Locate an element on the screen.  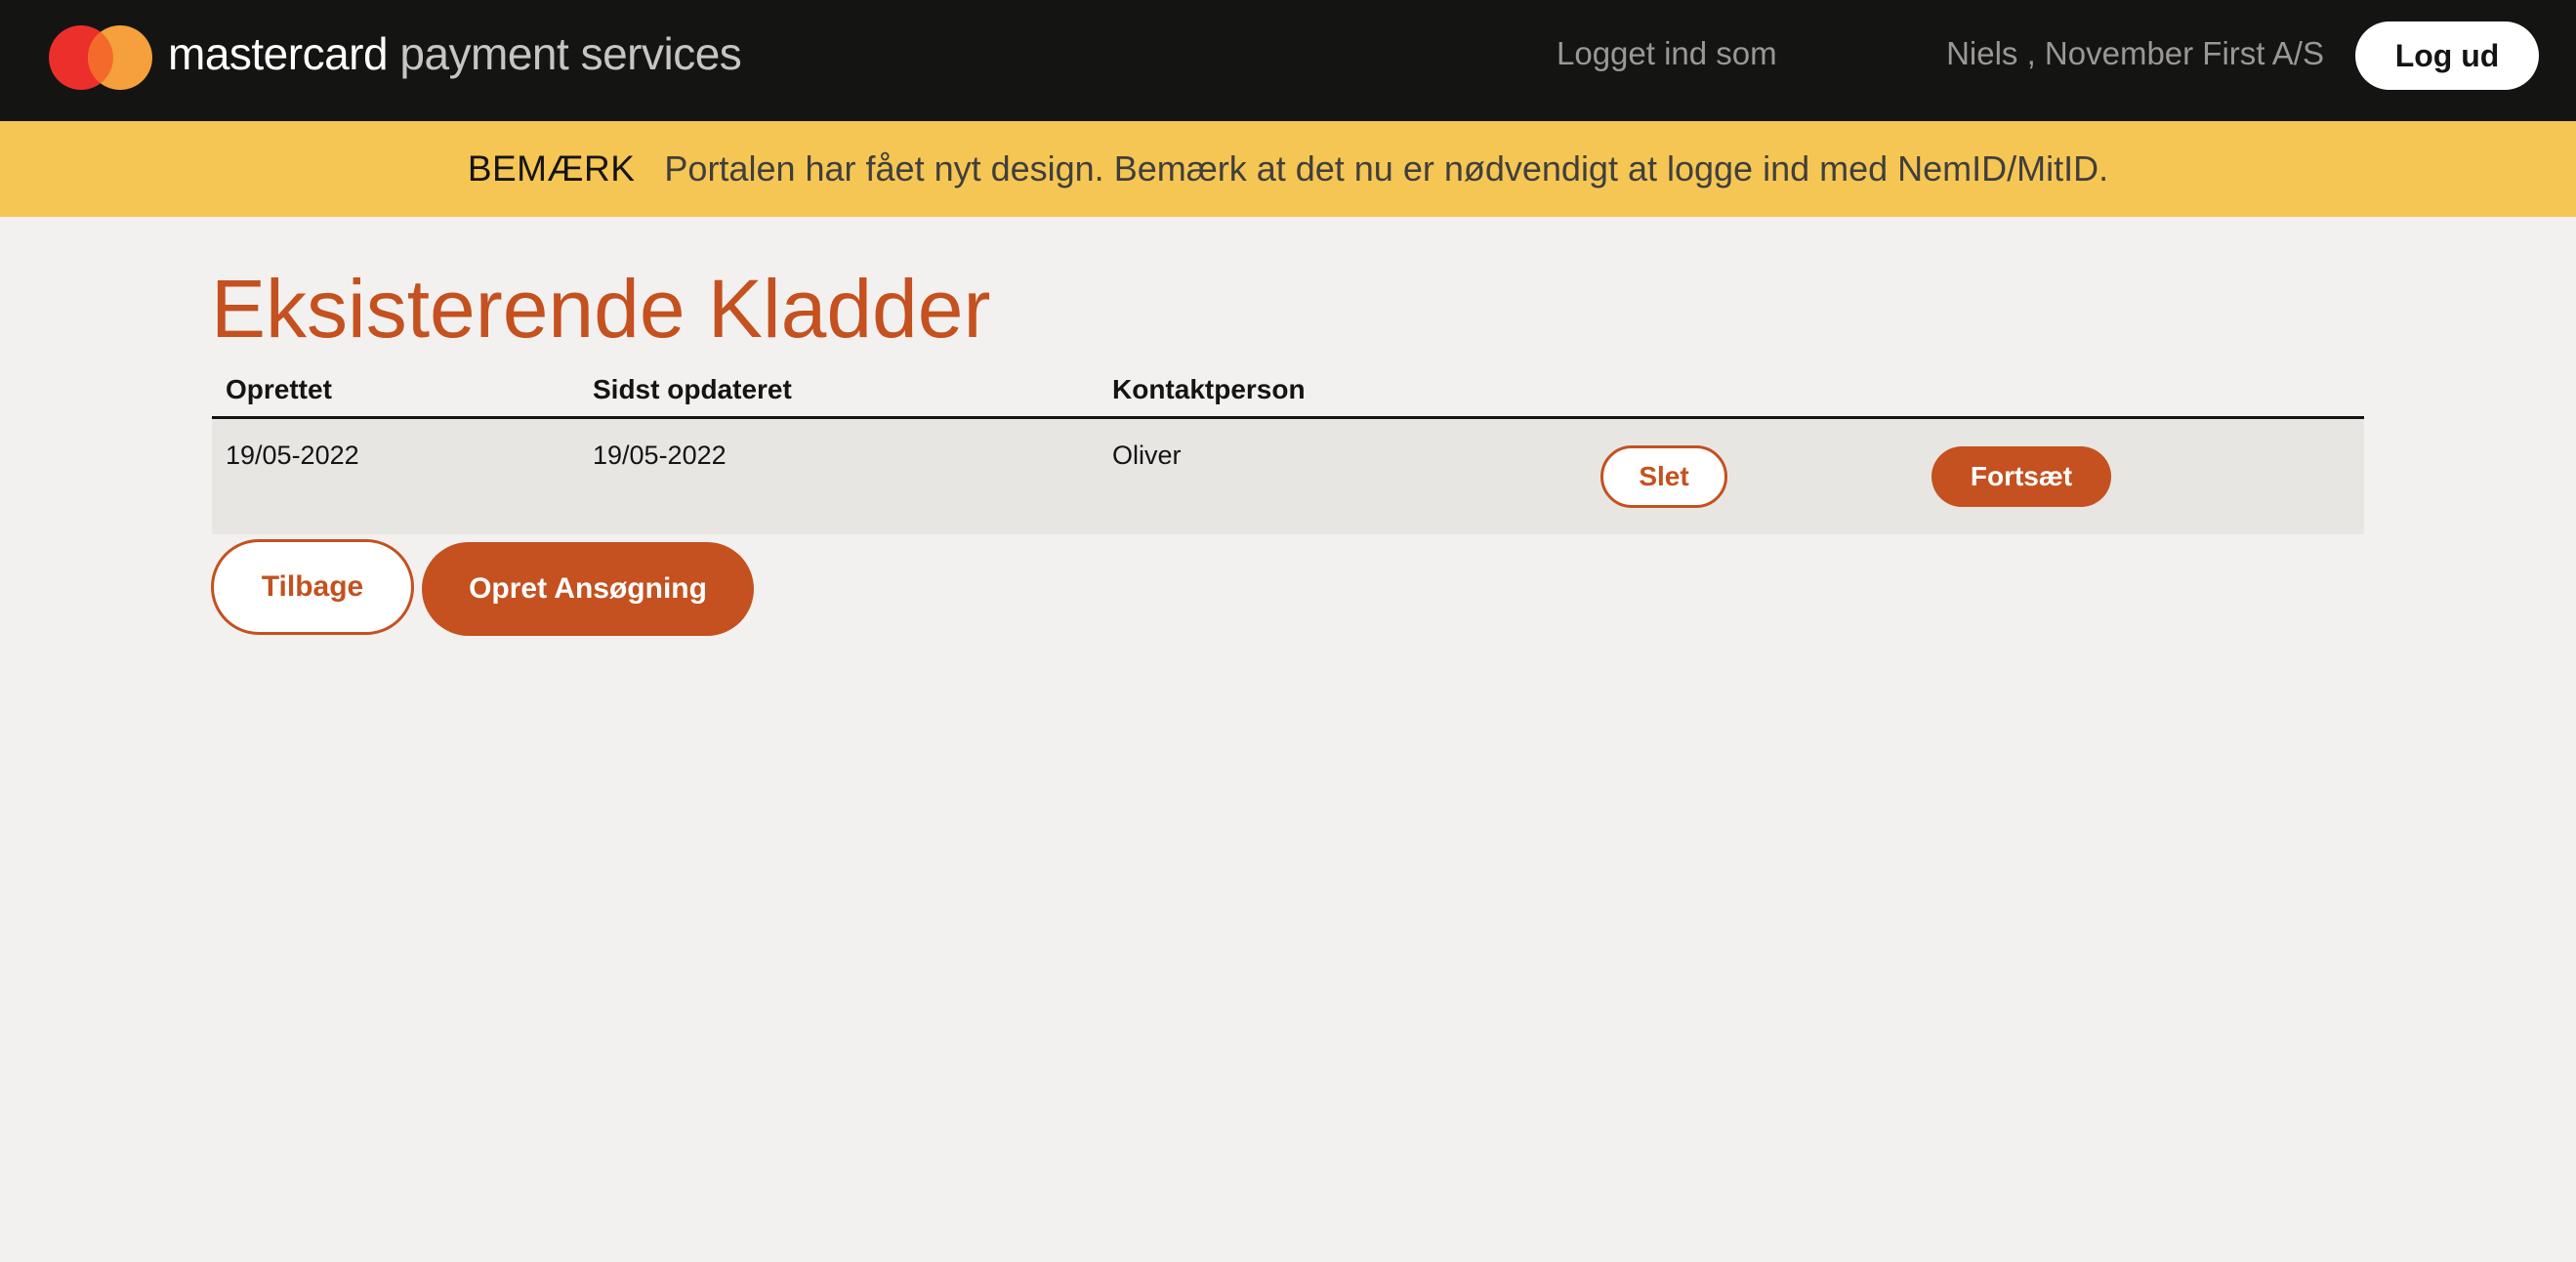
notice-label: BEMÆRK is located at coordinates (552, 168).